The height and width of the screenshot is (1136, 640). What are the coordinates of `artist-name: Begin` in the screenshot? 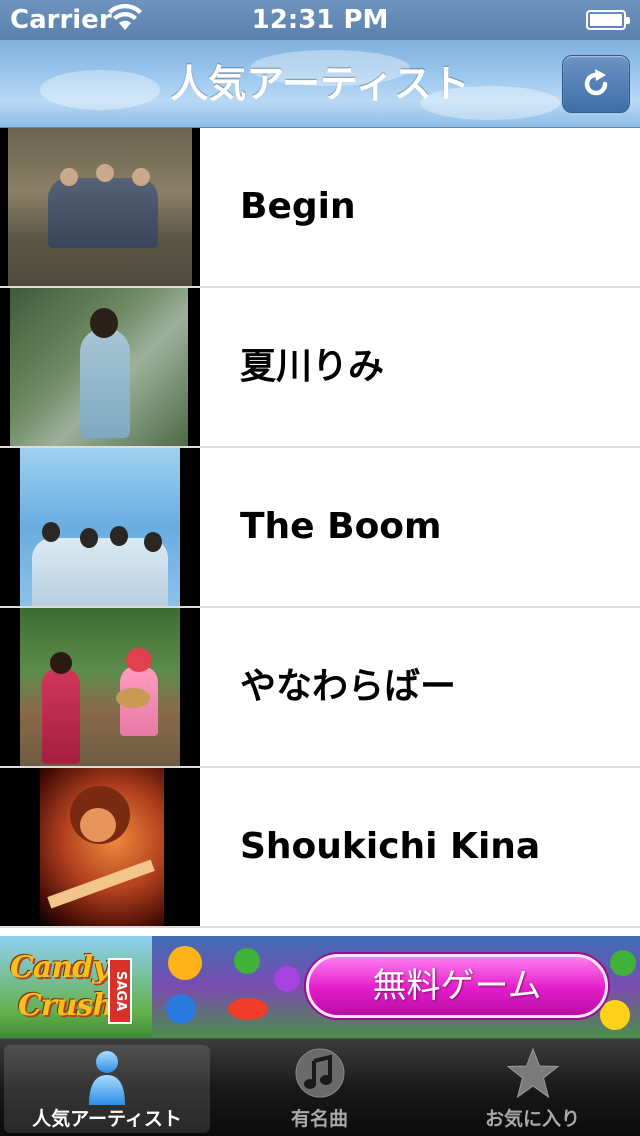 It's located at (298, 206).